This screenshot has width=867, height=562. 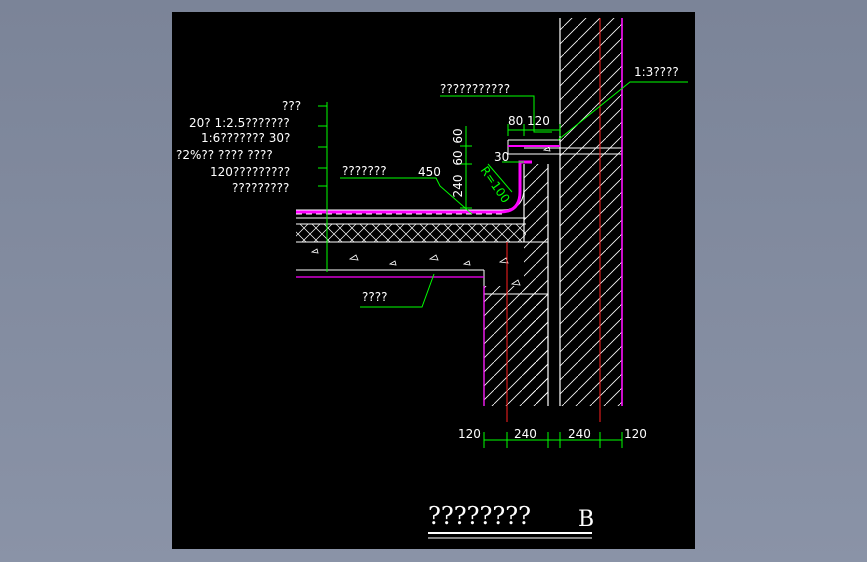 What do you see at coordinates (458, 157) in the screenshot?
I see `dim-60-lower: 60` at bounding box center [458, 157].